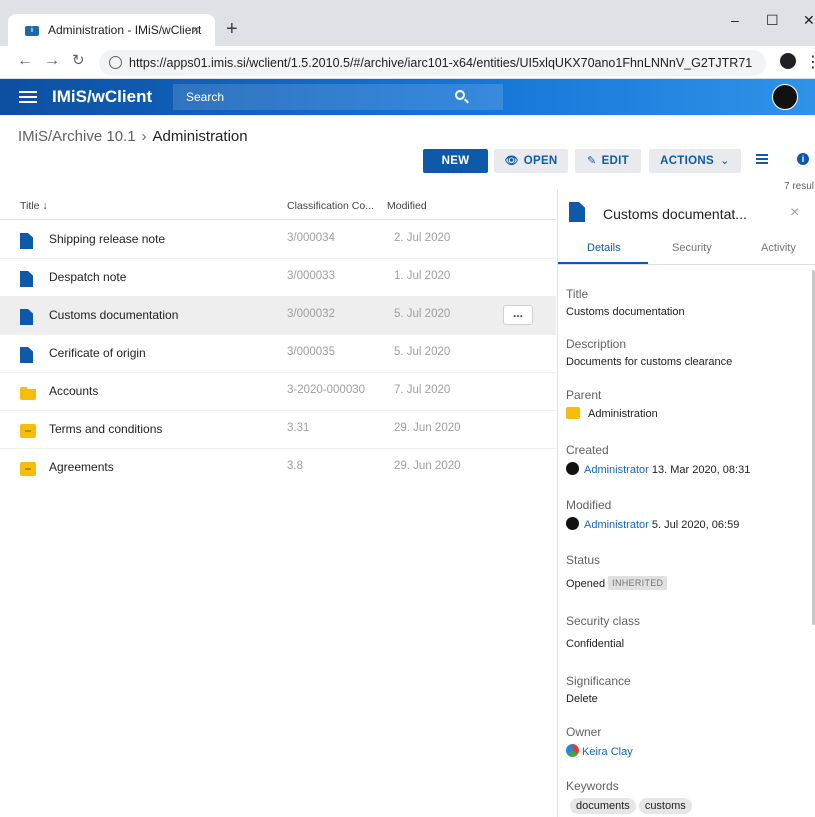 The width and height of the screenshot is (815, 817). What do you see at coordinates (592, 161) in the screenshot?
I see `pencil-icon: ✎` at bounding box center [592, 161].